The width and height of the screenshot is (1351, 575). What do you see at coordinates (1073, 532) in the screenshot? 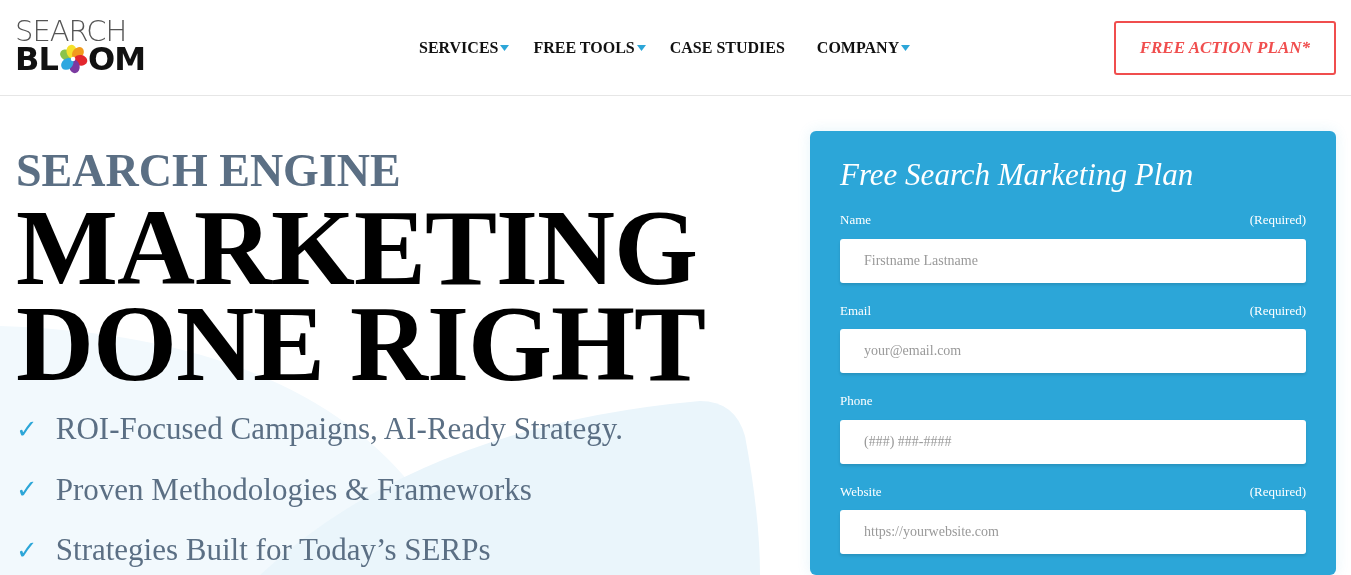
I see `input-field: https://yourwebsite.com` at bounding box center [1073, 532].